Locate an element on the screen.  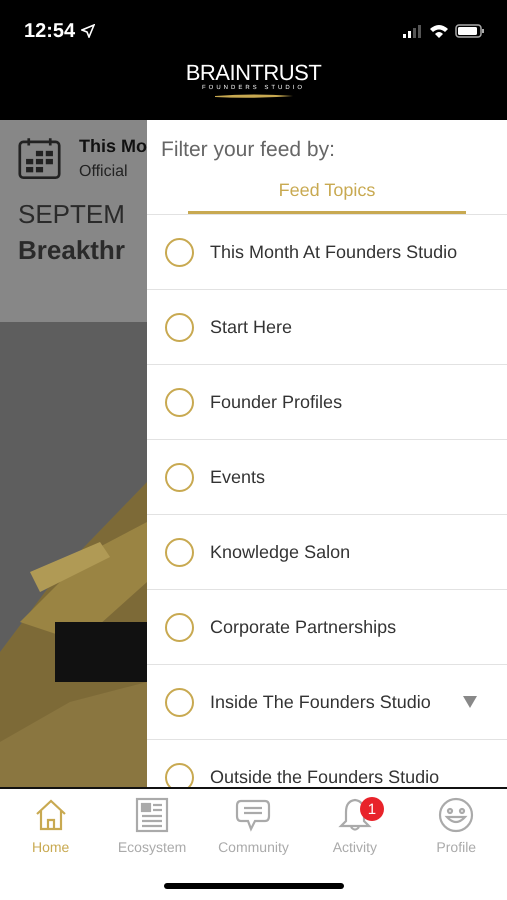
smiley-icon is located at coordinates (456, 815).